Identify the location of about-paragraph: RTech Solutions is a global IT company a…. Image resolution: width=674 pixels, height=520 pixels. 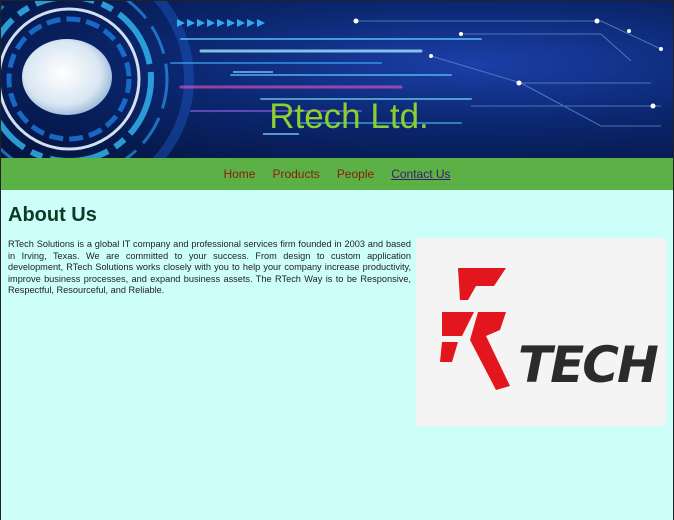
(209, 267).